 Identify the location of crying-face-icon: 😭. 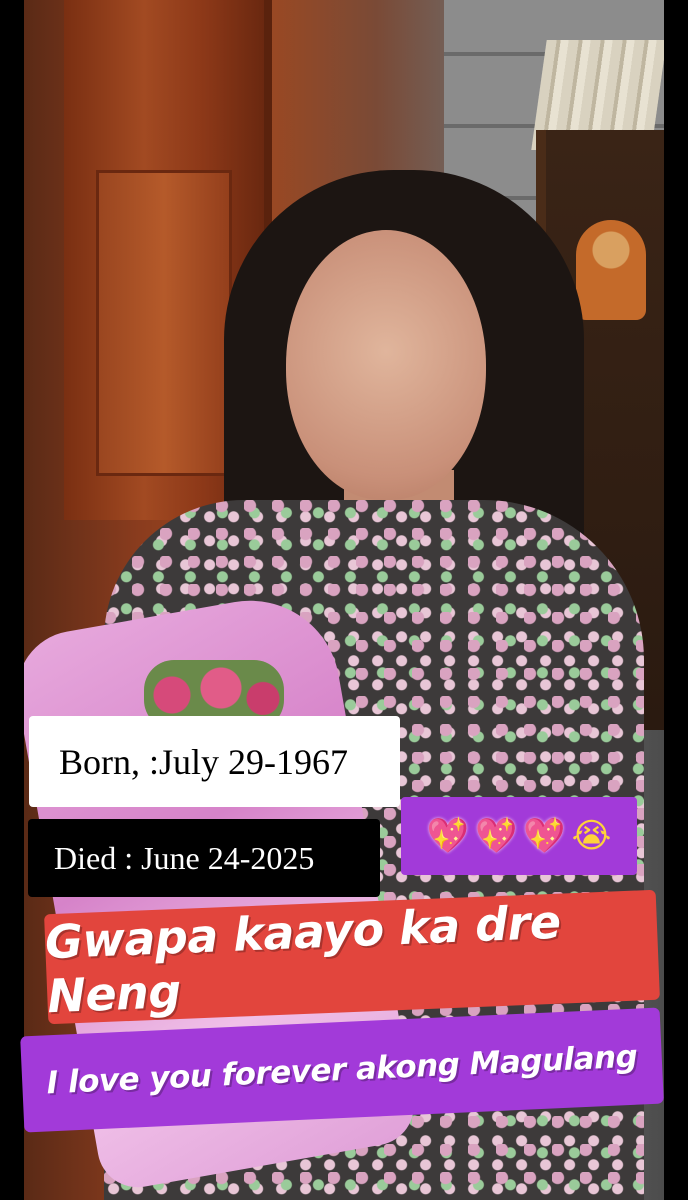
(591, 836).